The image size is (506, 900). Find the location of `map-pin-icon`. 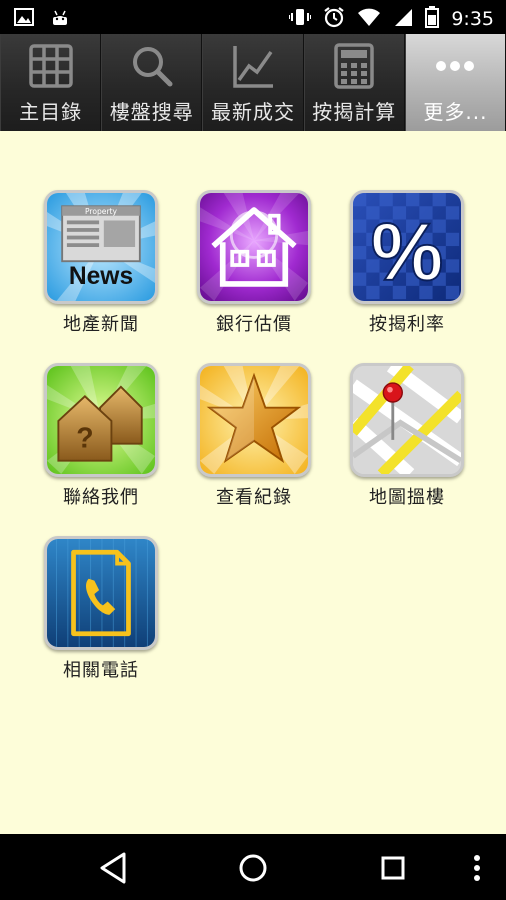

map-pin-icon is located at coordinates (407, 420).